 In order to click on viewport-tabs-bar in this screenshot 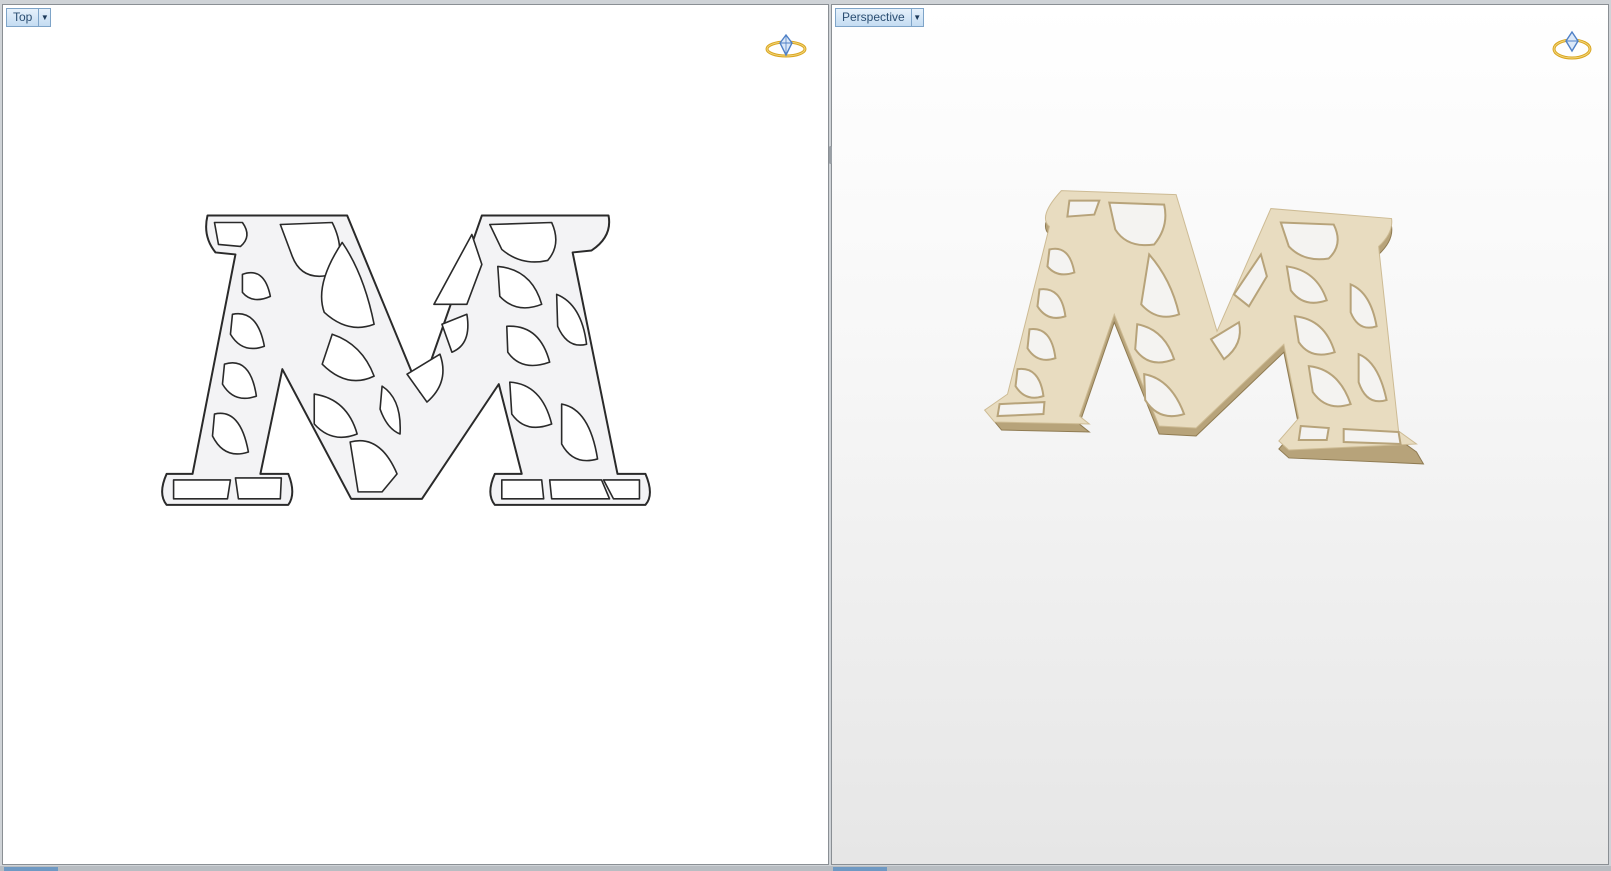, I will do `click(805, 868)`.